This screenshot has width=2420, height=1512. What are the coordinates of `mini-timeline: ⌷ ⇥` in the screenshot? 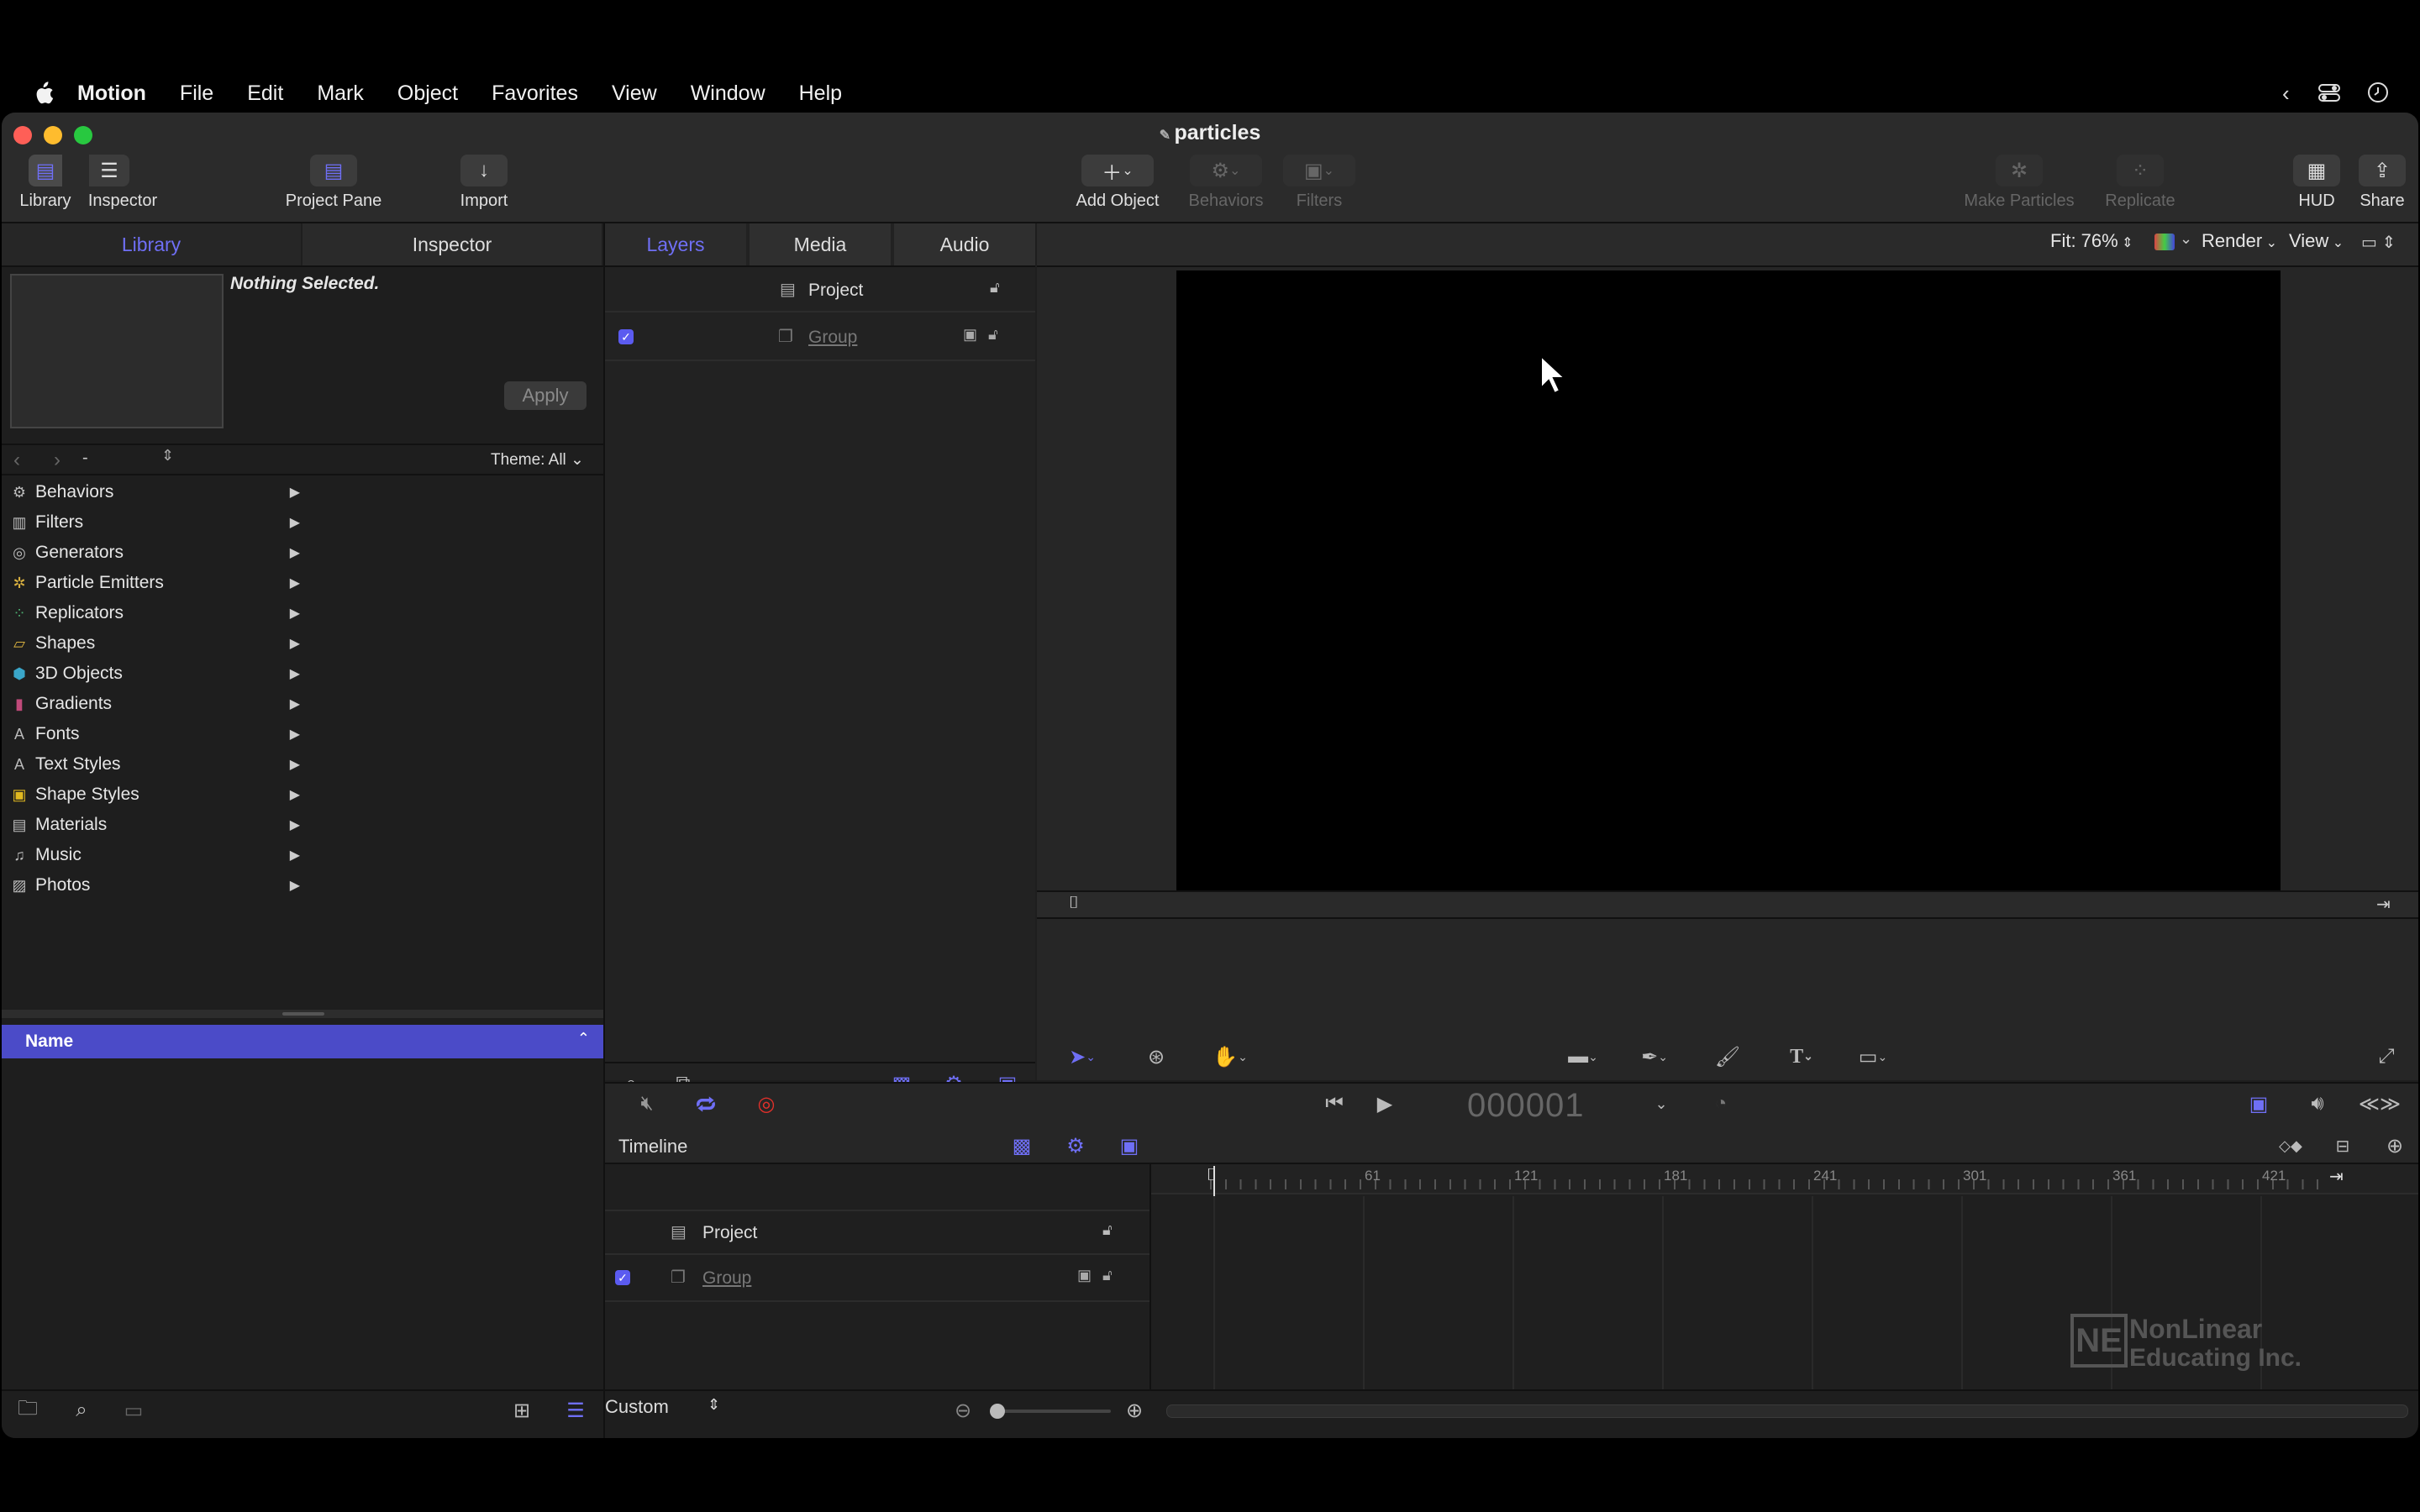 It's located at (1728, 904).